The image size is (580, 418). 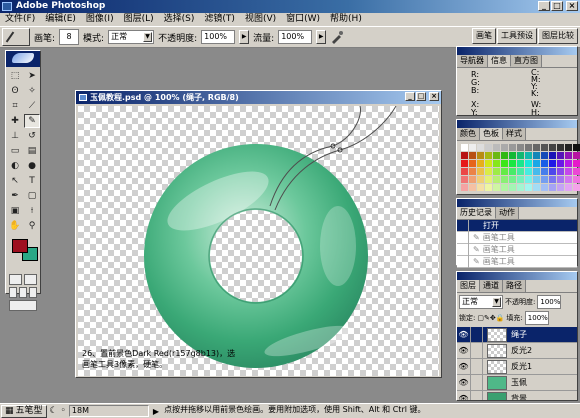 I want to click on zoom-tool-icon: ⚲, so click(x=32, y=226).